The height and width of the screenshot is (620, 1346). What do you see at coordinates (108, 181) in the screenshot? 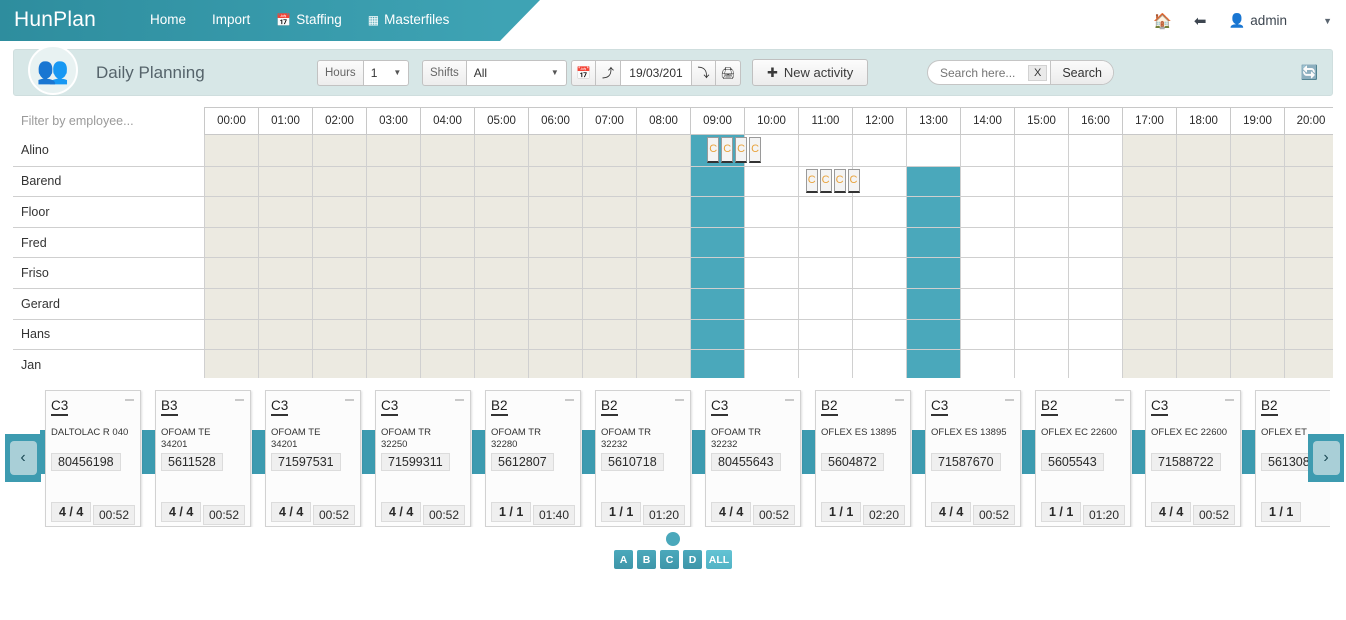
I see `employee-name-cell: Barend` at bounding box center [108, 181].